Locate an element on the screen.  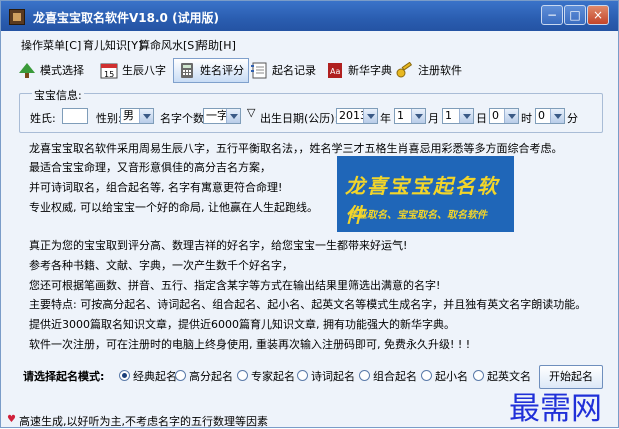
day-unit: 日 is located at coordinates (481, 118).